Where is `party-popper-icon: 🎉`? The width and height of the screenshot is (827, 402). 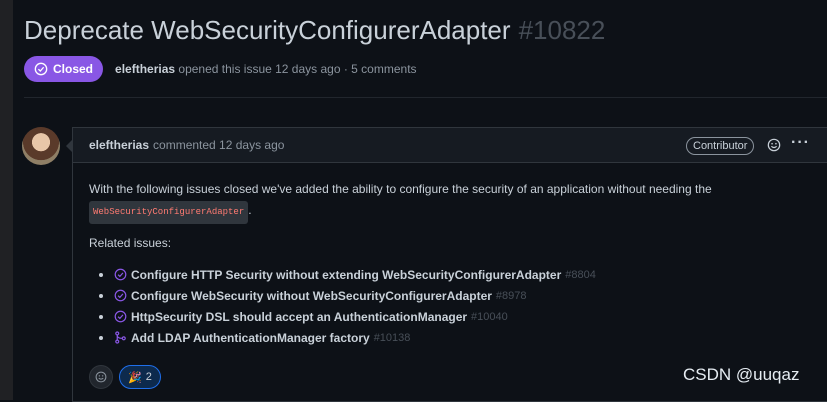
party-popper-icon: 🎉 is located at coordinates (135, 377).